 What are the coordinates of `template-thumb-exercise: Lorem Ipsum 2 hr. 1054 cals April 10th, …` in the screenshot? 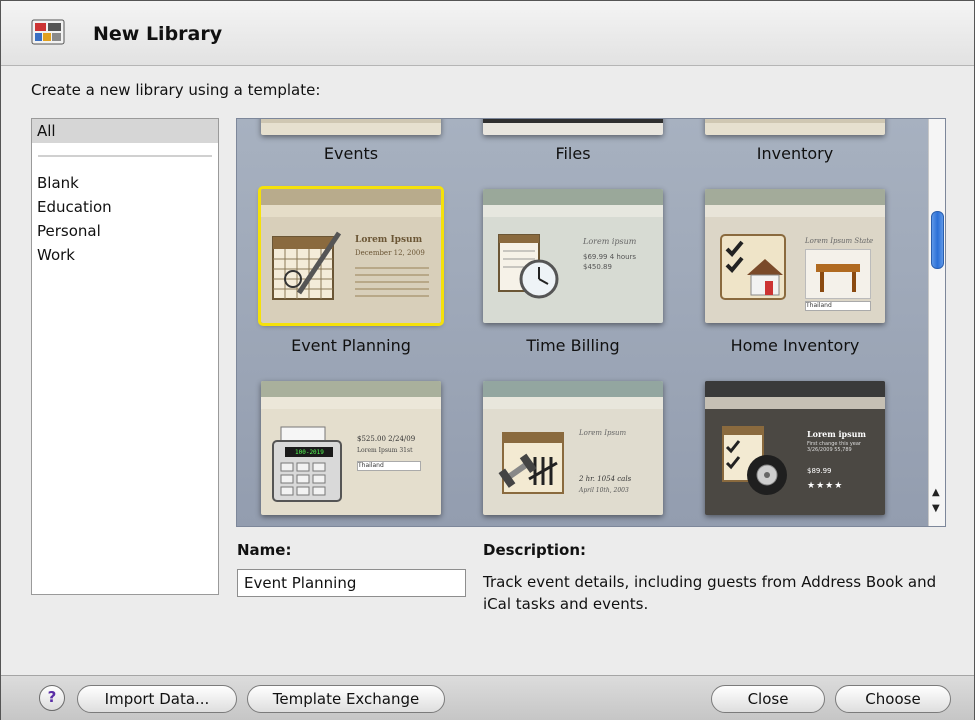 It's located at (573, 448).